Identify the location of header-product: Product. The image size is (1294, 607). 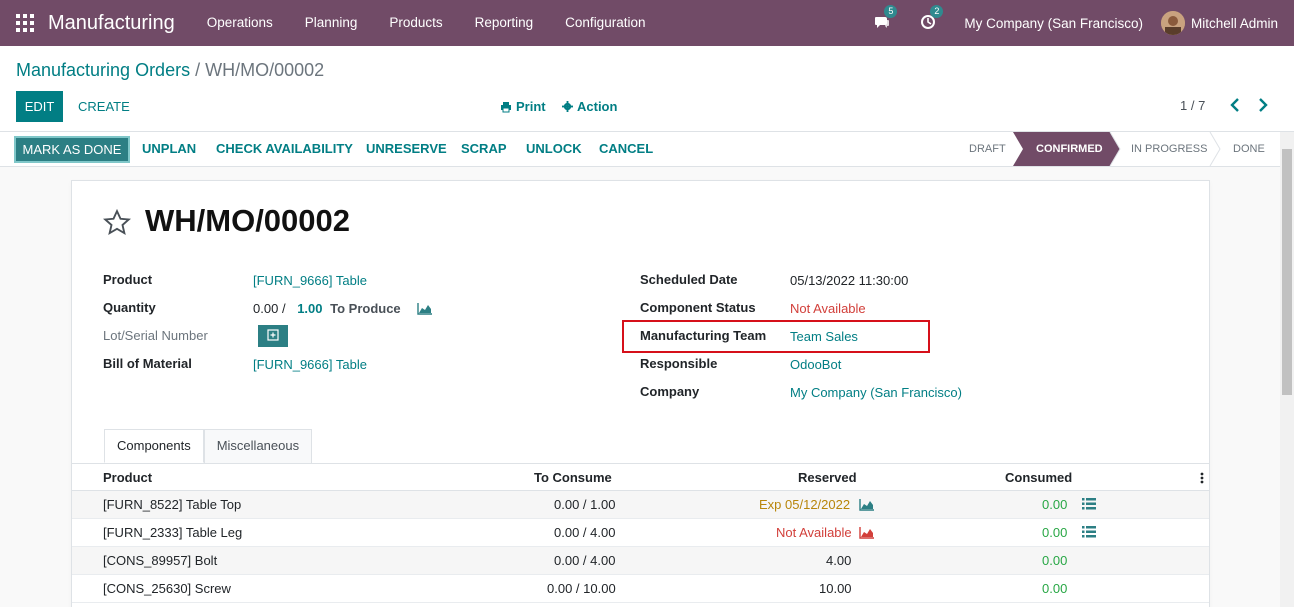
(127, 477).